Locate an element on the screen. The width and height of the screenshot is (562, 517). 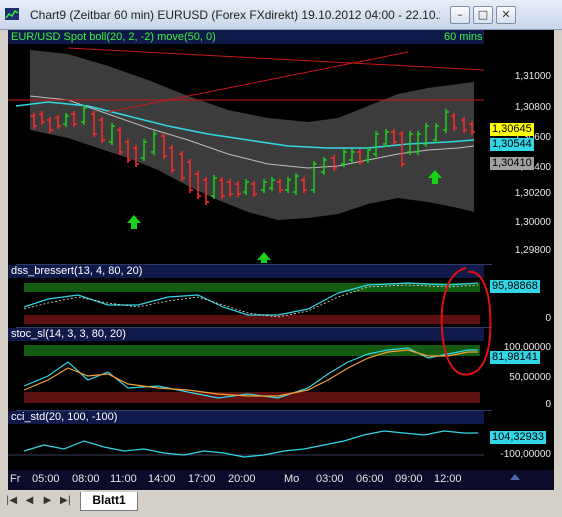
prev-sheet-button: ◀ is located at coordinates (29, 501).